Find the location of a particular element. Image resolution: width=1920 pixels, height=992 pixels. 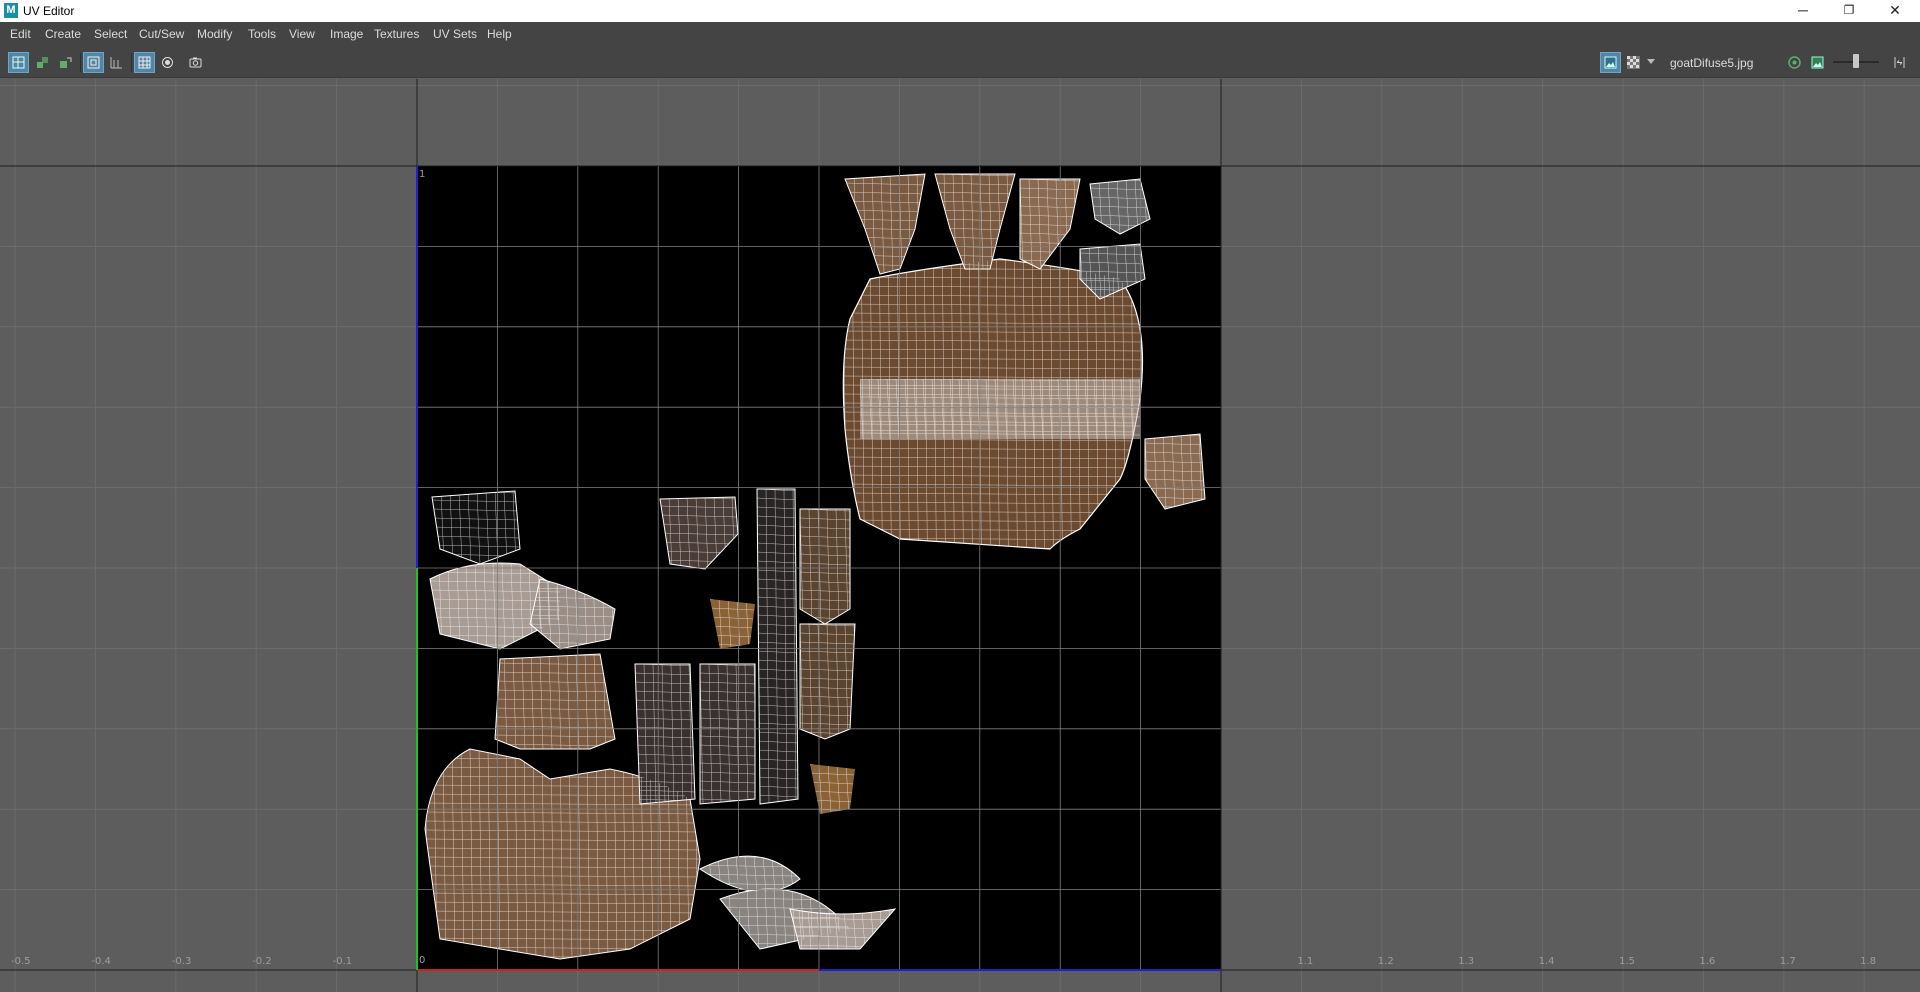

uv-shell-neck is located at coordinates (555, 701).